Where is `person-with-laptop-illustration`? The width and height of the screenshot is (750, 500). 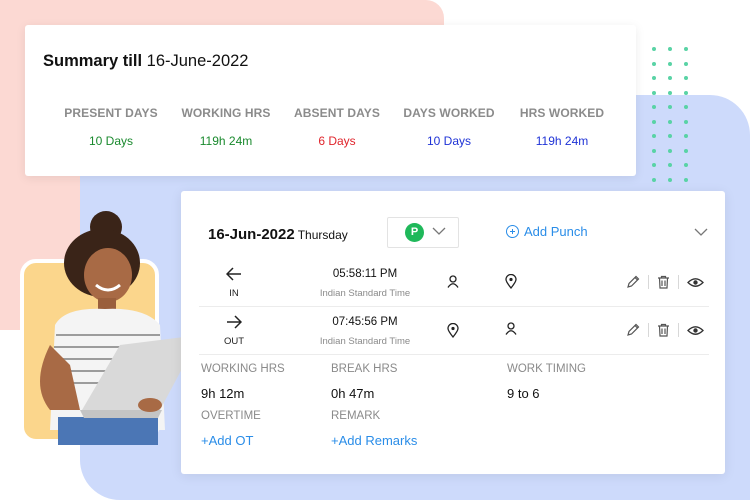
person-with-laptop-illustration is located at coordinates (120, 328).